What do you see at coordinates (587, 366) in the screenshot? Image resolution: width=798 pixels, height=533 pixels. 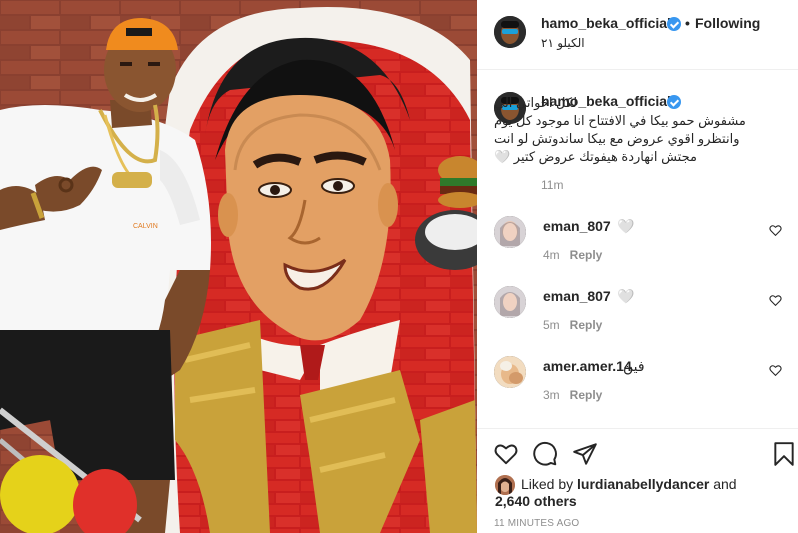 I see `comment-username: amer.amer.14` at bounding box center [587, 366].